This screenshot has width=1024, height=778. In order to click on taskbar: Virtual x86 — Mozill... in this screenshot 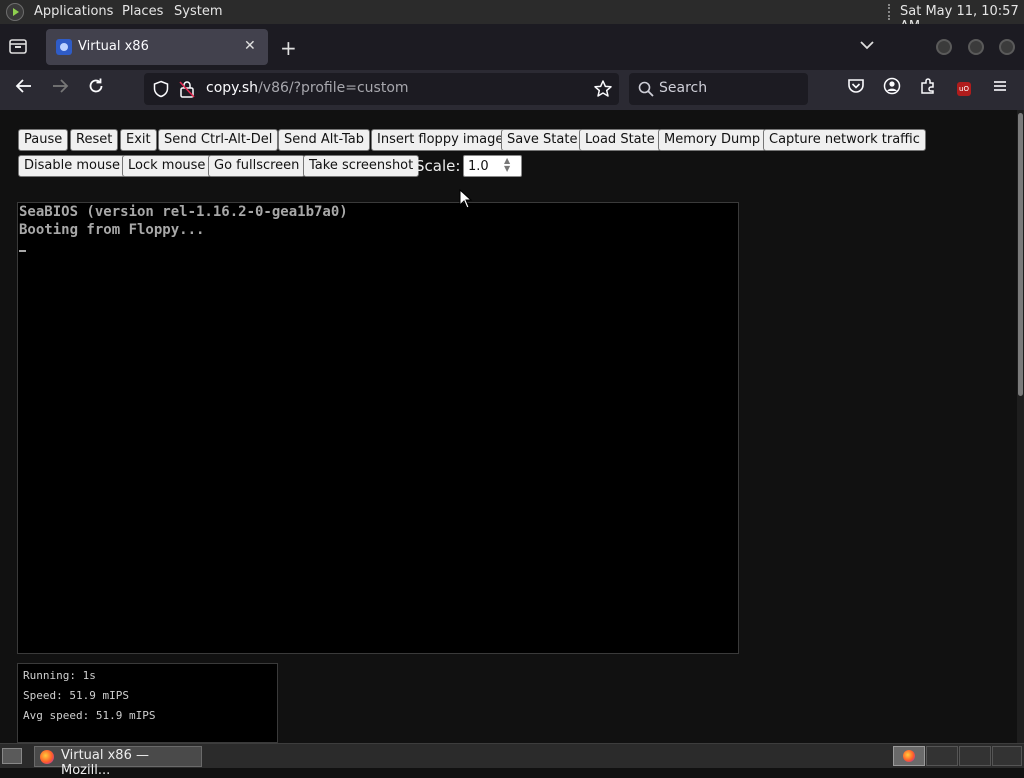, I will do `click(512, 760)`.